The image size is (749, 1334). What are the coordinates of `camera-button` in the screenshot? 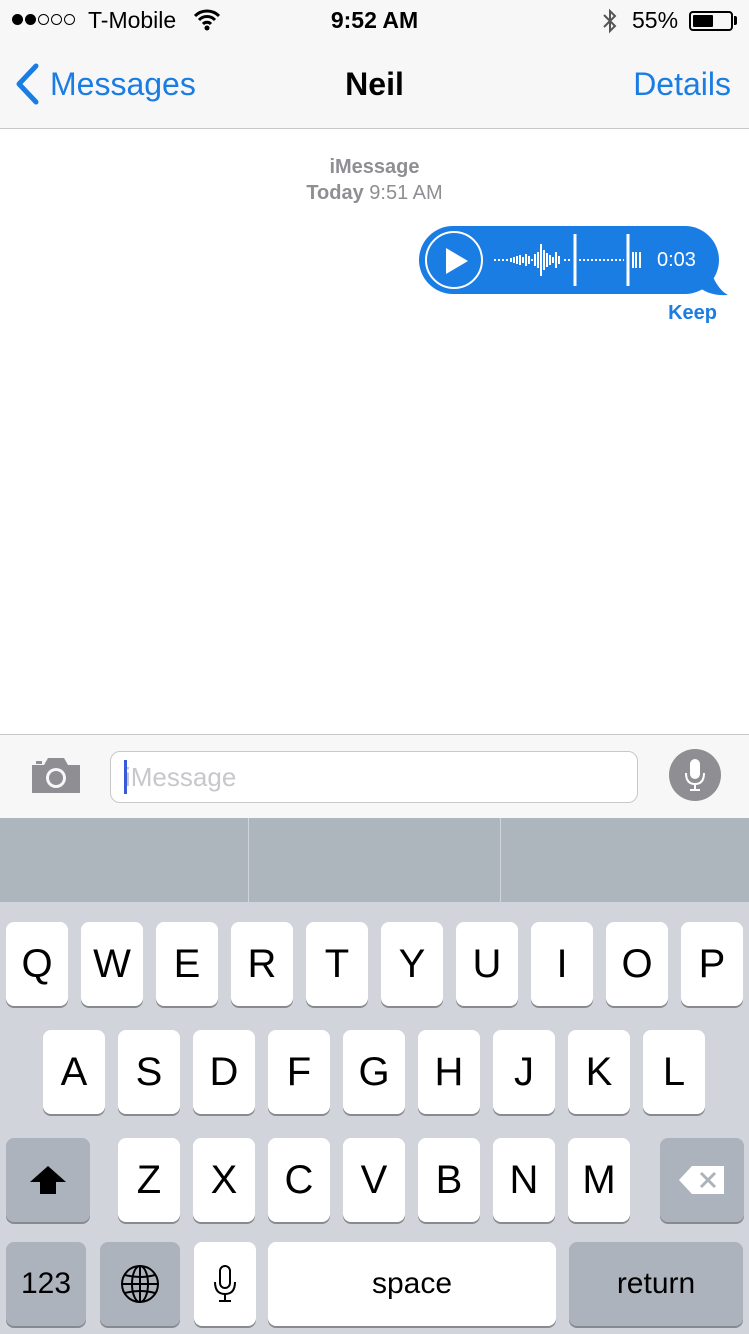 It's located at (56, 777).